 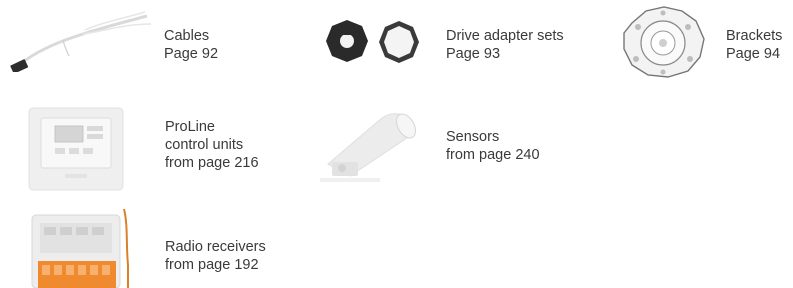 I want to click on sensor-icon, so click(x=368, y=147).